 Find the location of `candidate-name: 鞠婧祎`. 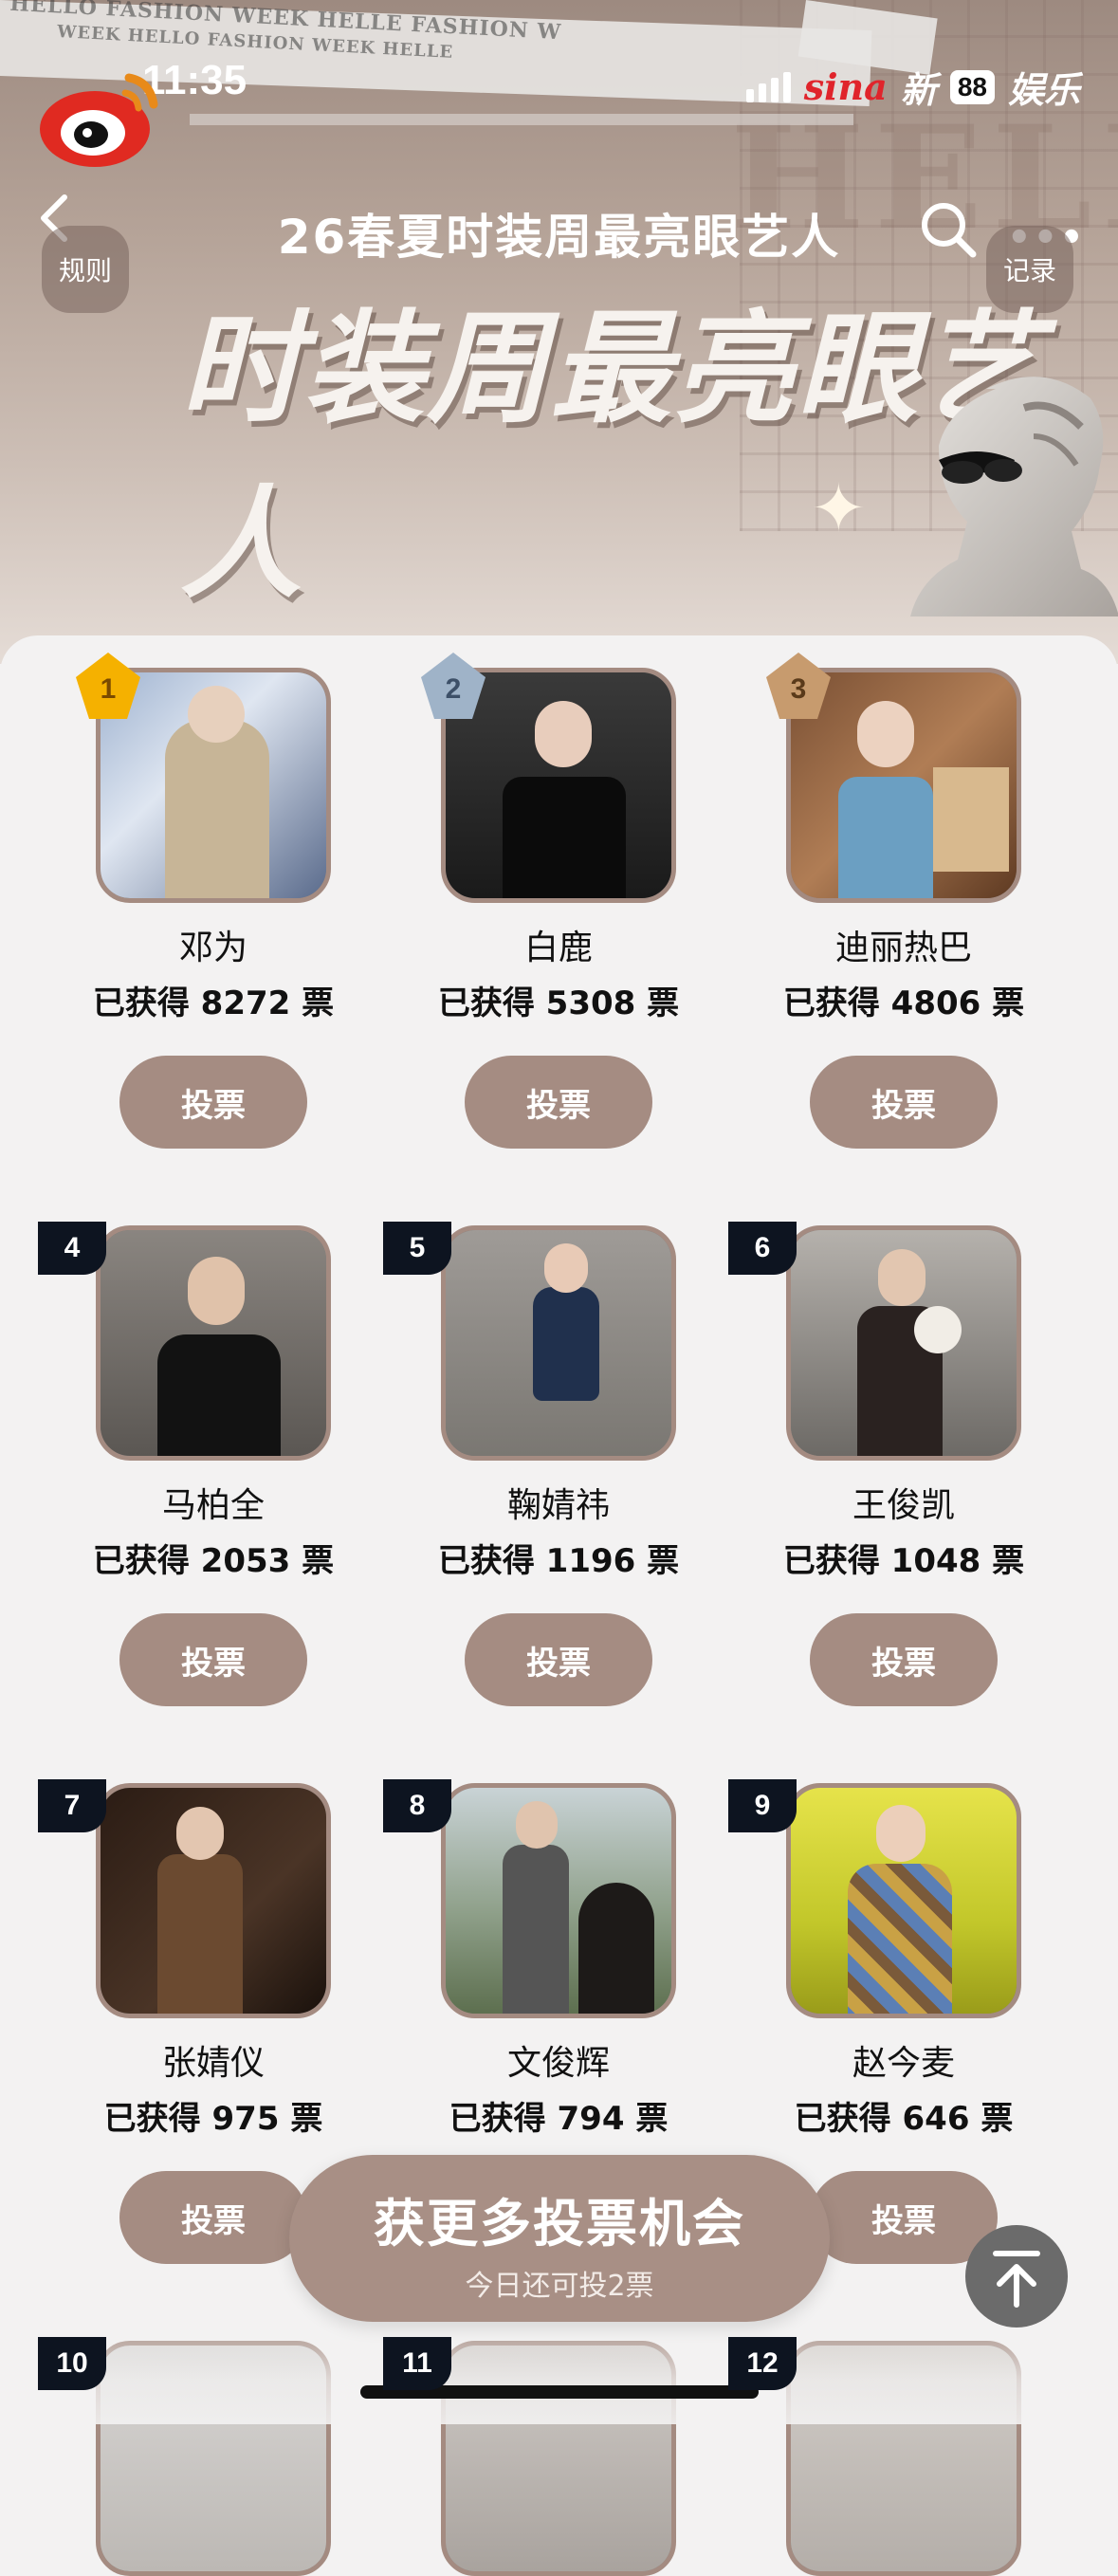

candidate-name: 鞠婧祎 is located at coordinates (558, 1505).